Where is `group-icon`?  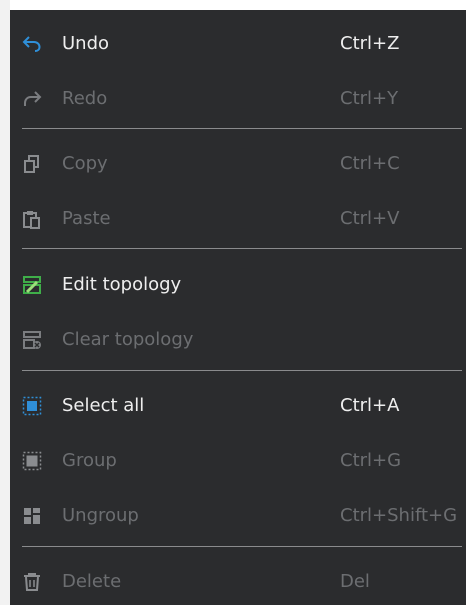
group-icon is located at coordinates (32, 461).